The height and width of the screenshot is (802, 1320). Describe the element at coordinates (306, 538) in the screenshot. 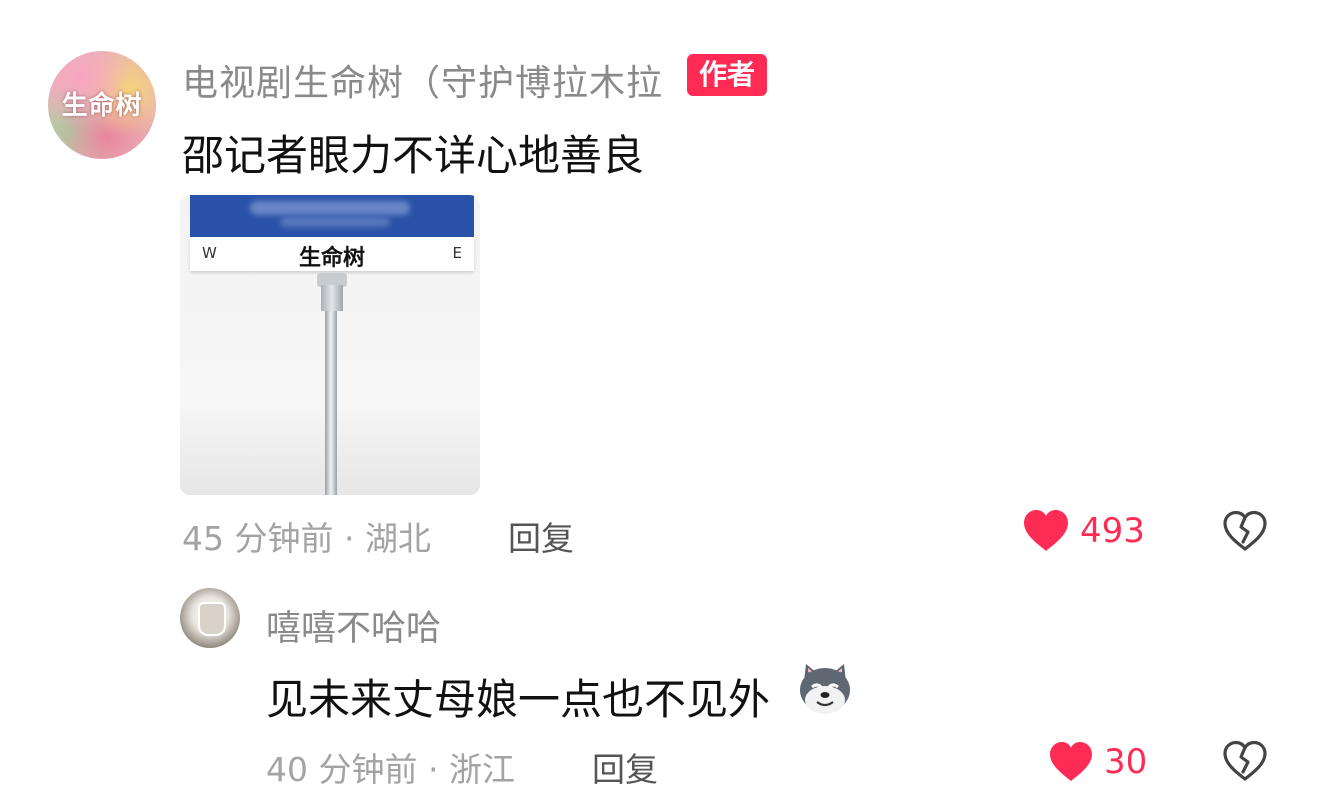

I see `comment-time-location: 45 分钟前 · 湖北` at that location.